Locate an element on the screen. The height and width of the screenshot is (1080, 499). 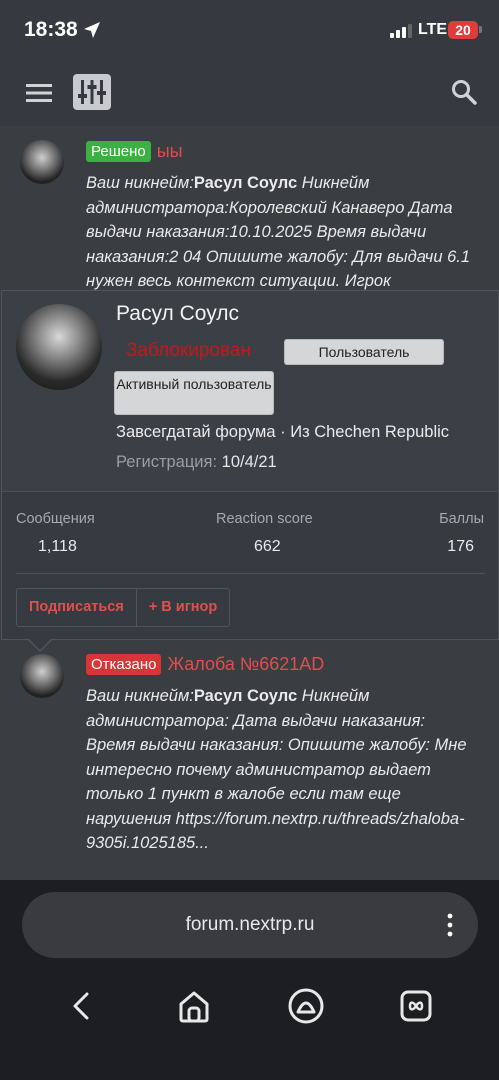
assistant-icon is located at coordinates (306, 1006).